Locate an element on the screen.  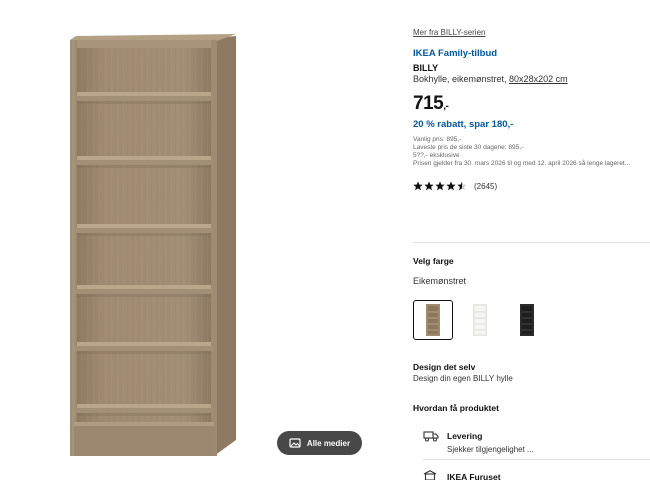
design-text: Design din egen BILLY hylle is located at coordinates (463, 378).